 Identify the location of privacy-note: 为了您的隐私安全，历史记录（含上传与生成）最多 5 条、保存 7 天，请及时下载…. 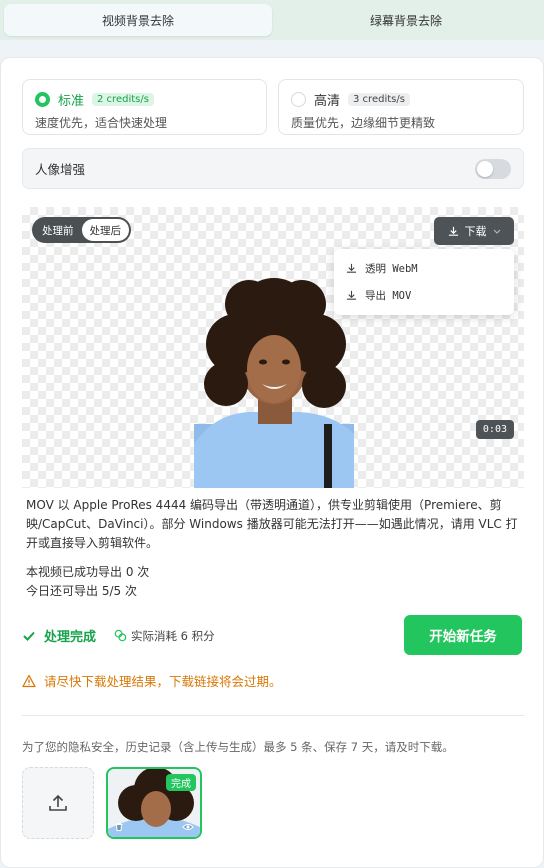
(238, 747).